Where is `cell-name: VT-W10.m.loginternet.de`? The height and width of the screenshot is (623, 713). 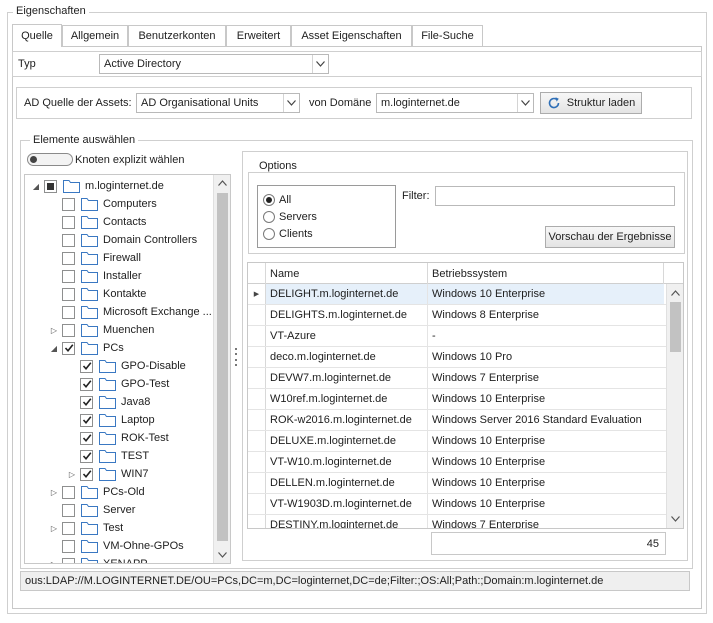
cell-name: VT-W10.m.loginternet.de is located at coordinates (347, 462).